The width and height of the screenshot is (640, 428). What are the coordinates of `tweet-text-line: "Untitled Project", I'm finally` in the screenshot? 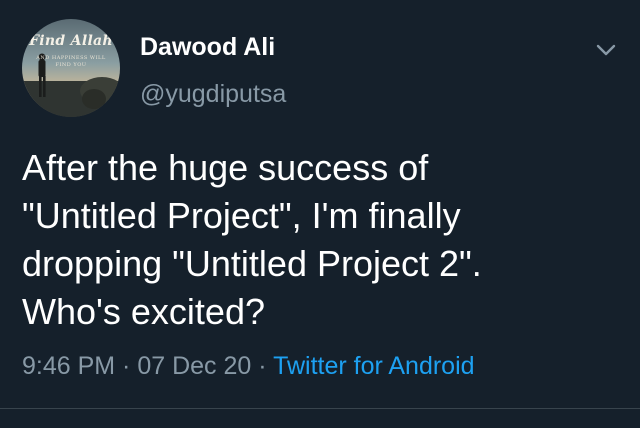 It's located at (241, 215).